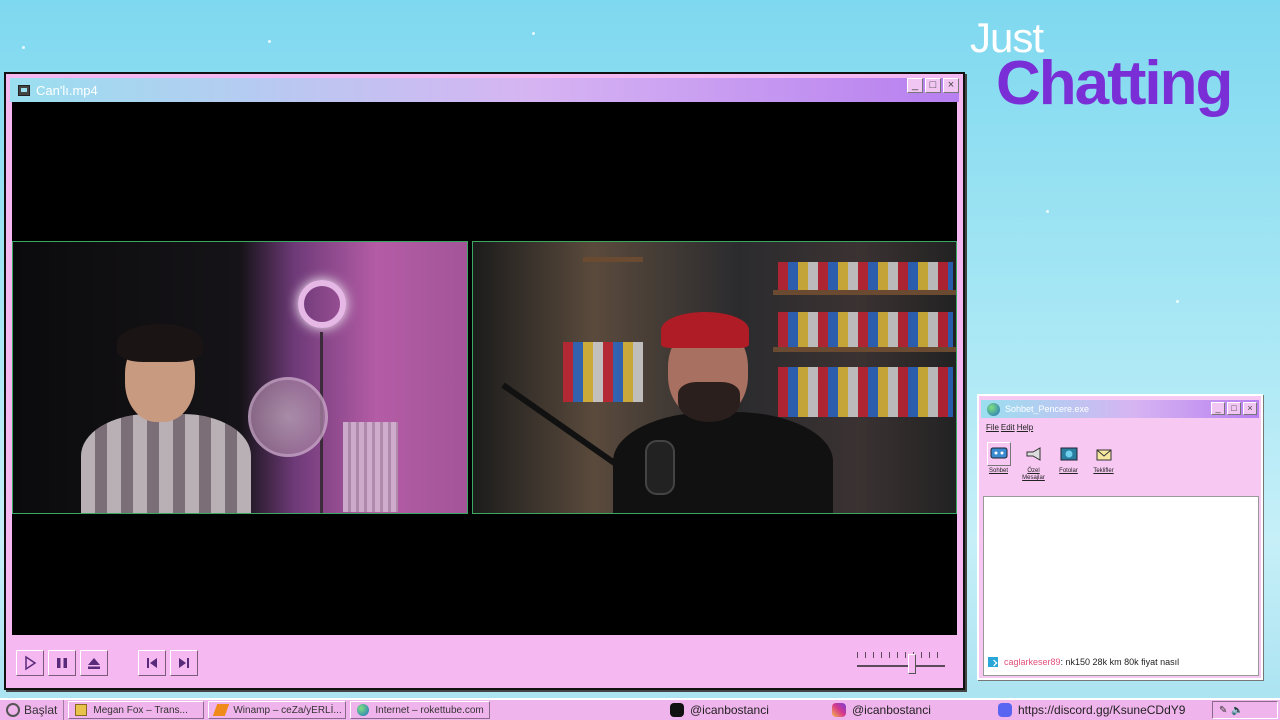  I want to click on volume-thumb, so click(911, 664).